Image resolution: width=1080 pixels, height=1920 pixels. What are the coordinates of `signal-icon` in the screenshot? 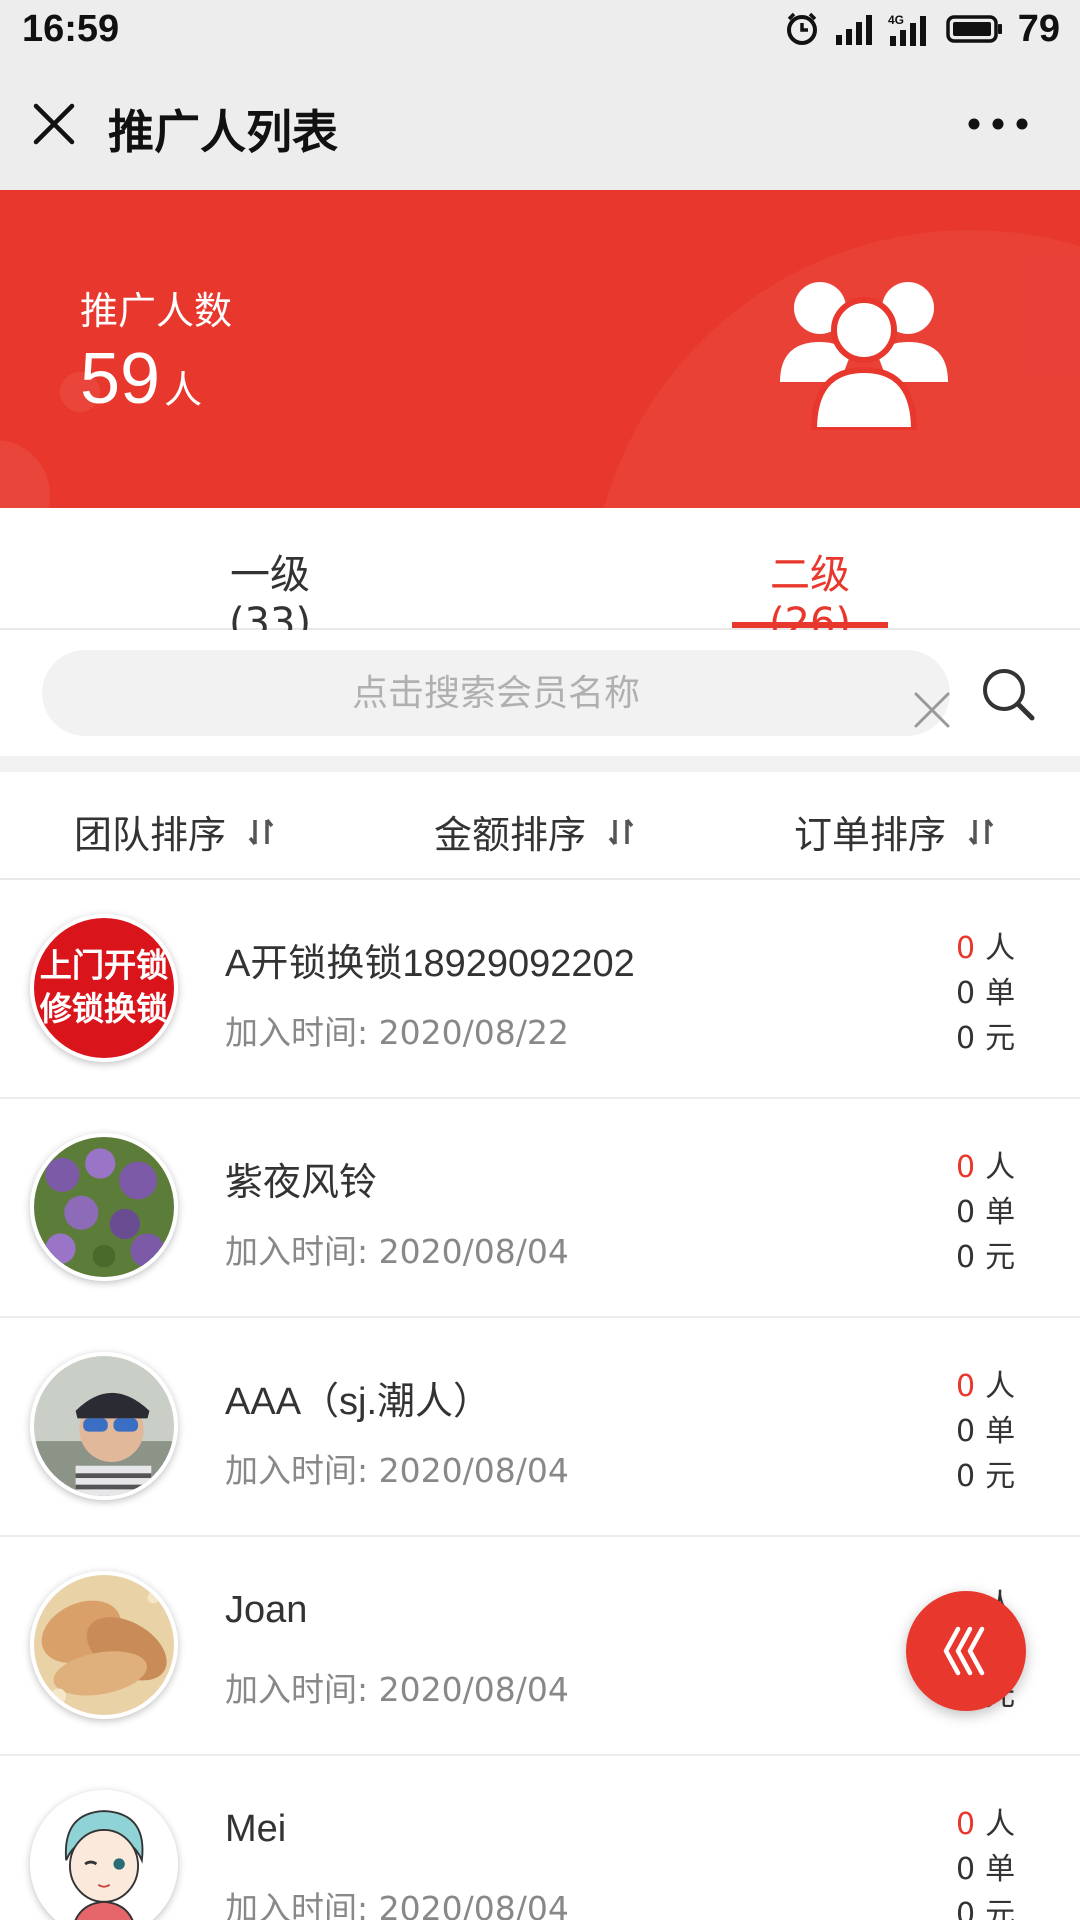 It's located at (853, 30).